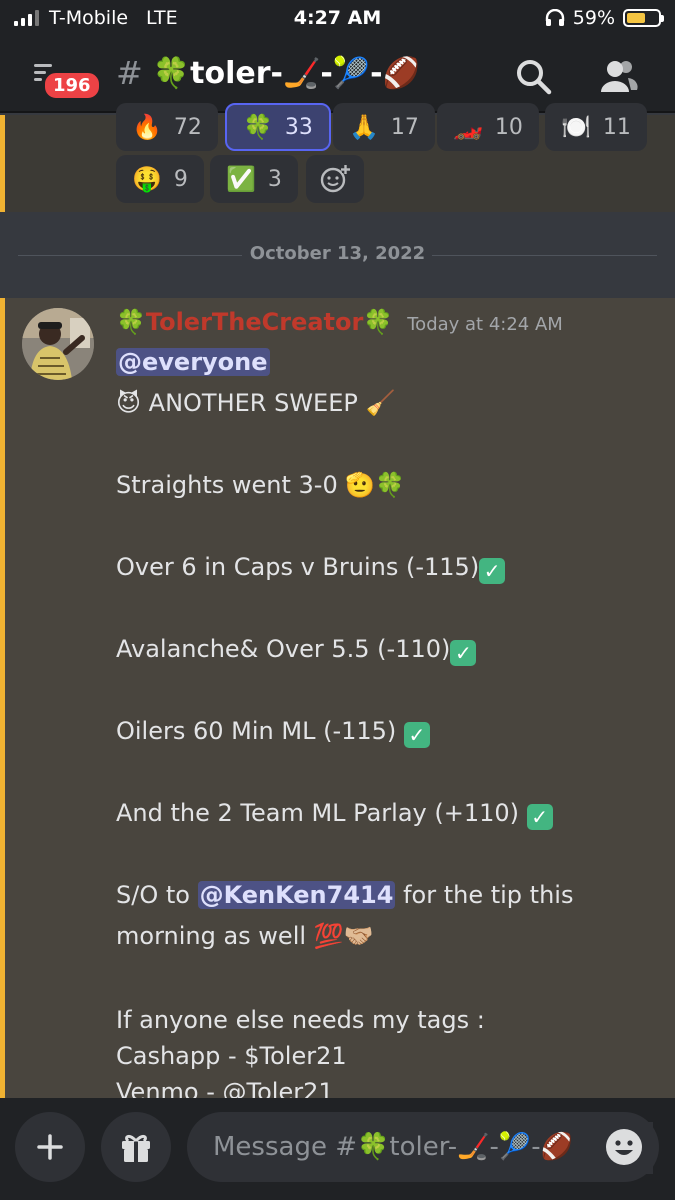 The height and width of the screenshot is (1200, 675). Describe the element at coordinates (596, 127) in the screenshot. I see `reaction-plate: 🍽️ 11` at that location.